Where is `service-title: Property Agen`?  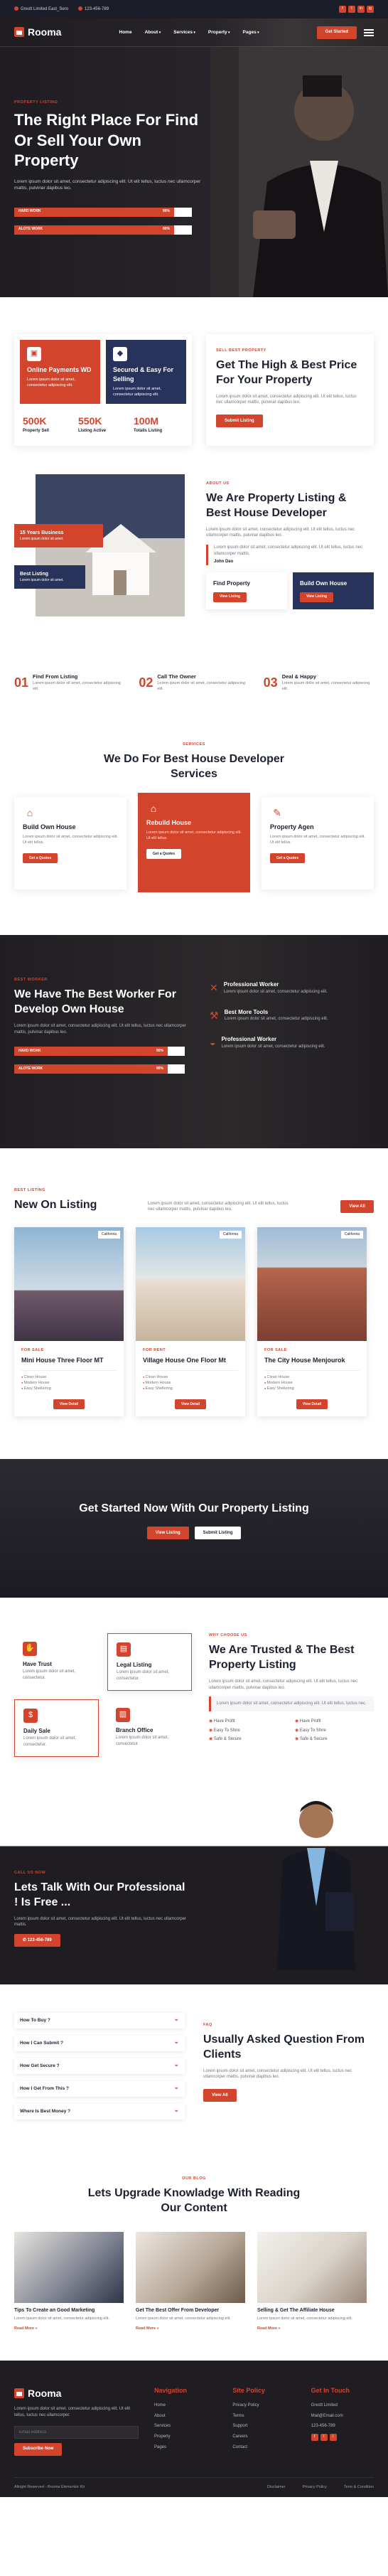
service-title: Property Agen is located at coordinates (292, 827).